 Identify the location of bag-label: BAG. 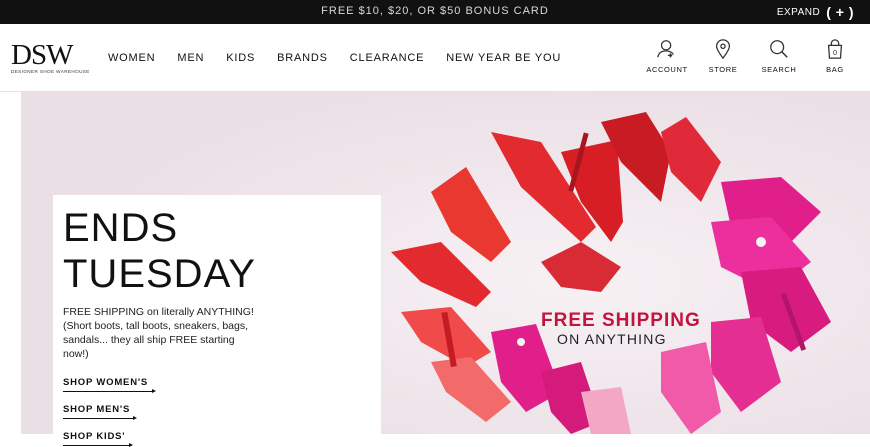
(835, 69).